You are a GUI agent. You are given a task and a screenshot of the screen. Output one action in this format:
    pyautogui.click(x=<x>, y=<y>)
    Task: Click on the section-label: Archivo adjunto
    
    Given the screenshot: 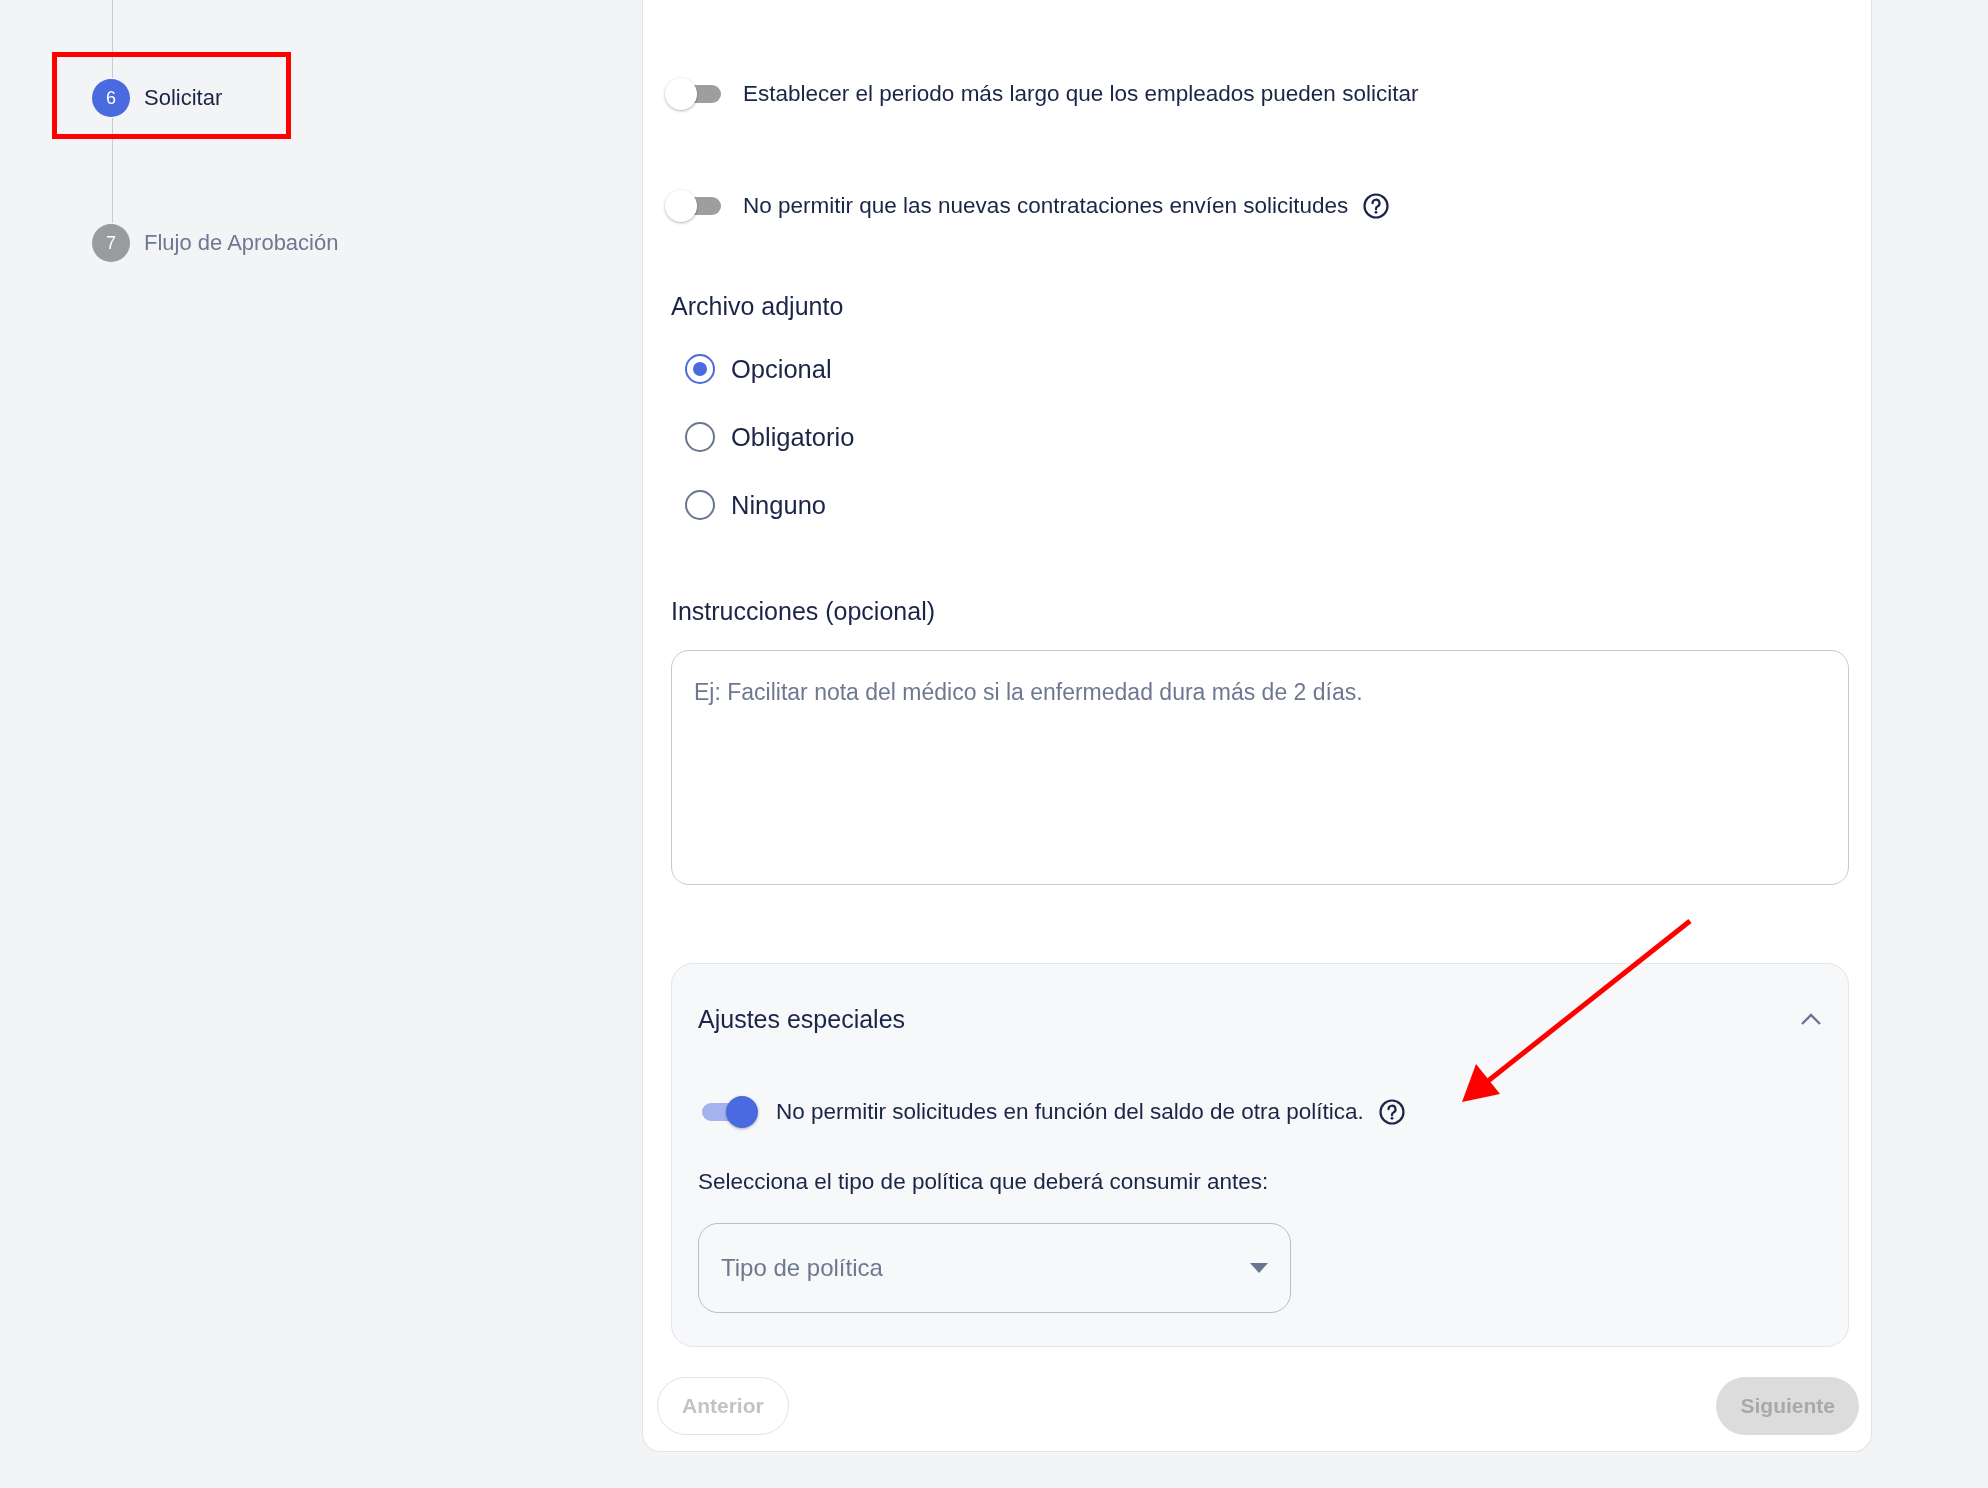 What is the action you would take?
    pyautogui.click(x=758, y=306)
    